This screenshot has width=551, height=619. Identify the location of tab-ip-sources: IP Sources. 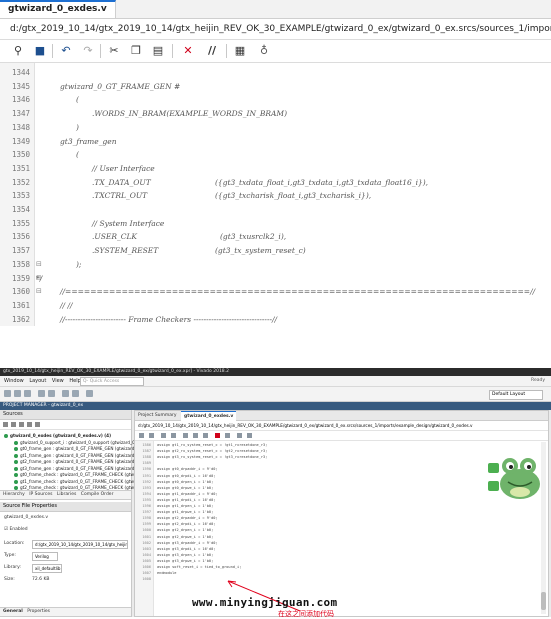
(40, 494).